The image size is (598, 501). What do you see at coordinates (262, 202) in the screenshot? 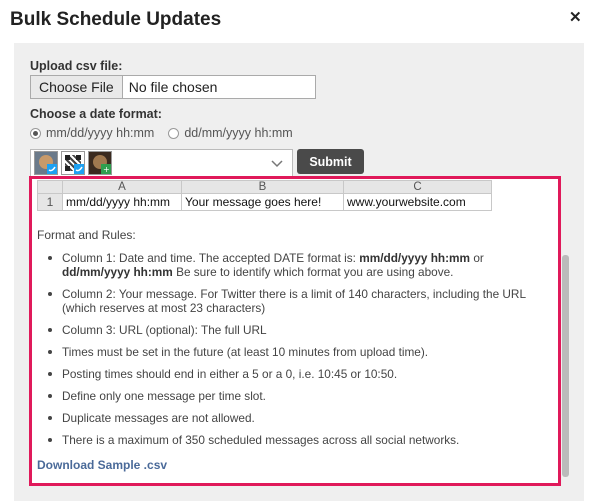
I see `sheet-cell: Your message goes here!` at bounding box center [262, 202].